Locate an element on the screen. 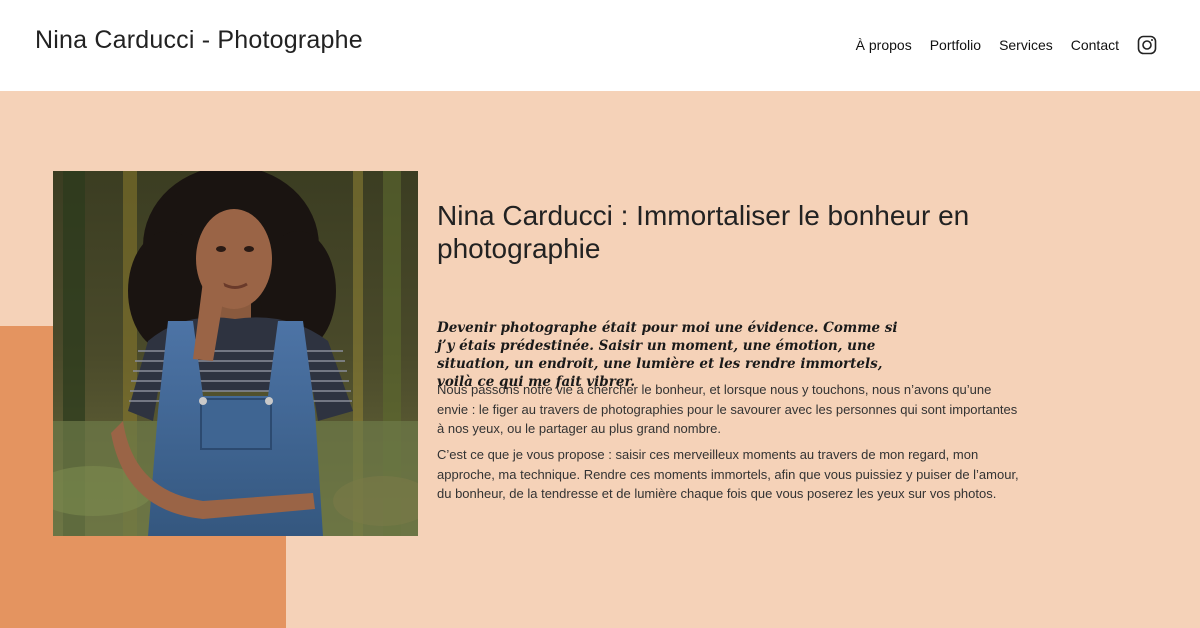 The width and height of the screenshot is (1200, 628). nav-link-portfolio: Portfolio is located at coordinates (955, 45).